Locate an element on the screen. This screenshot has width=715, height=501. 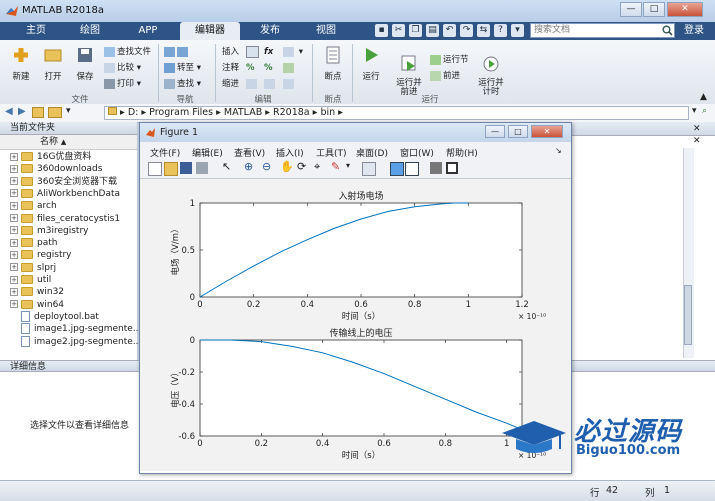
figure-minimize-button: — is located at coordinates (495, 131).